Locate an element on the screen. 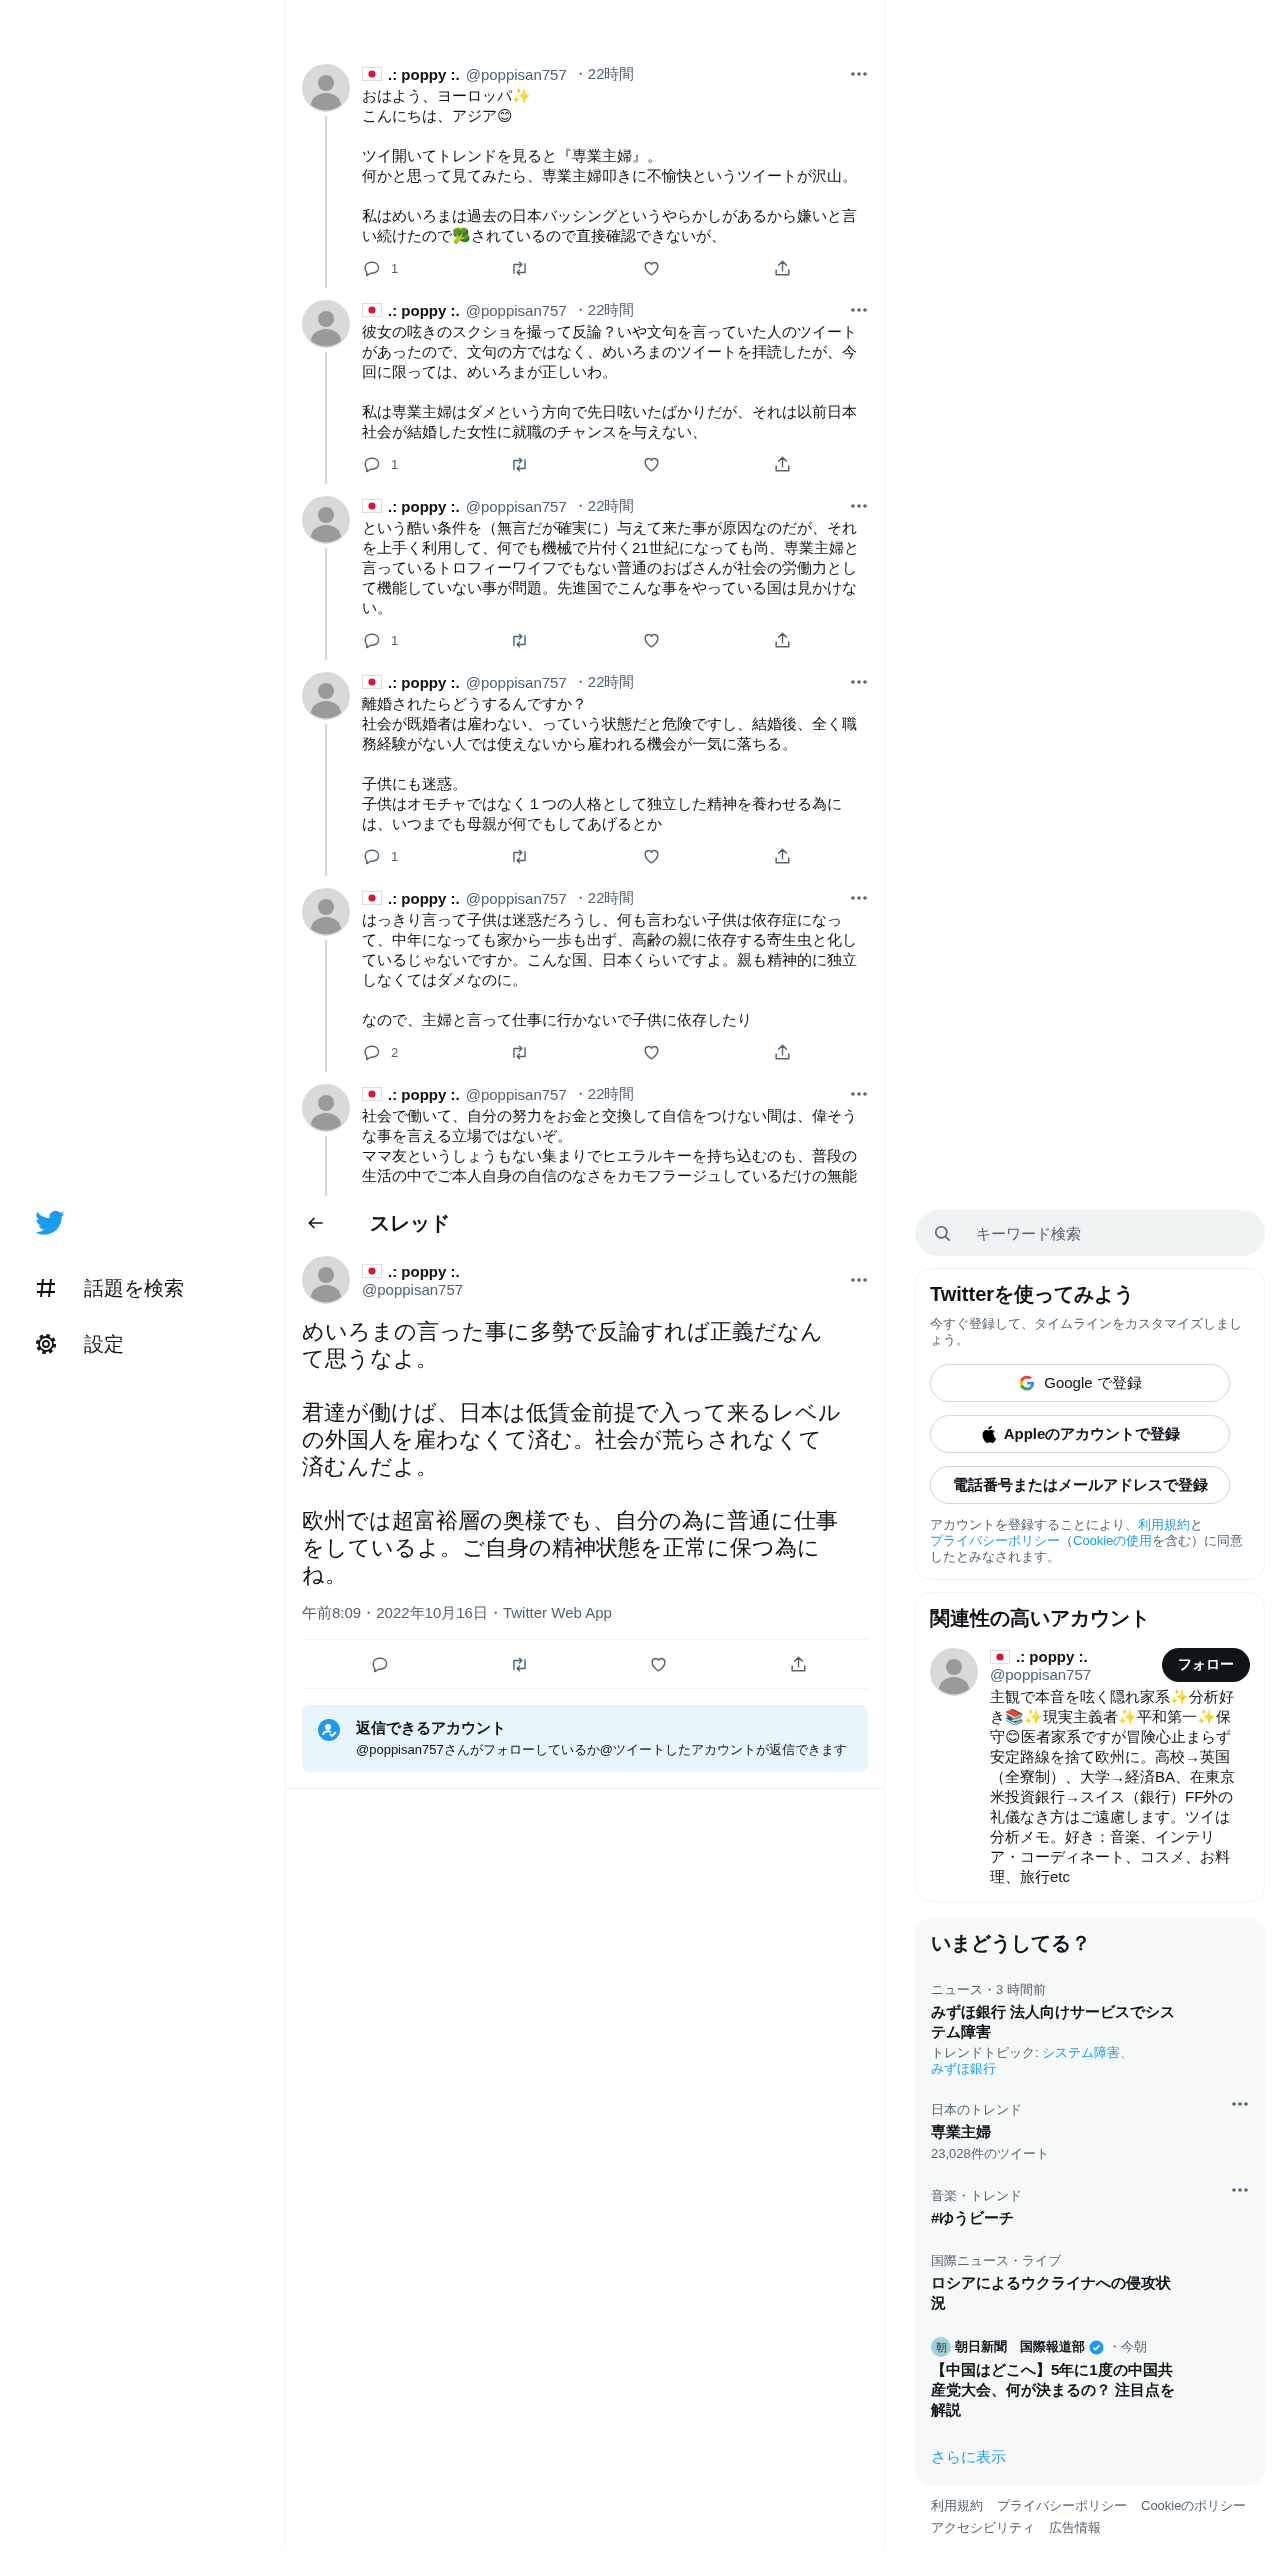 This screenshot has width=1284, height=2568. trend-title: #ゆうビーチ is located at coordinates (1056, 2218).